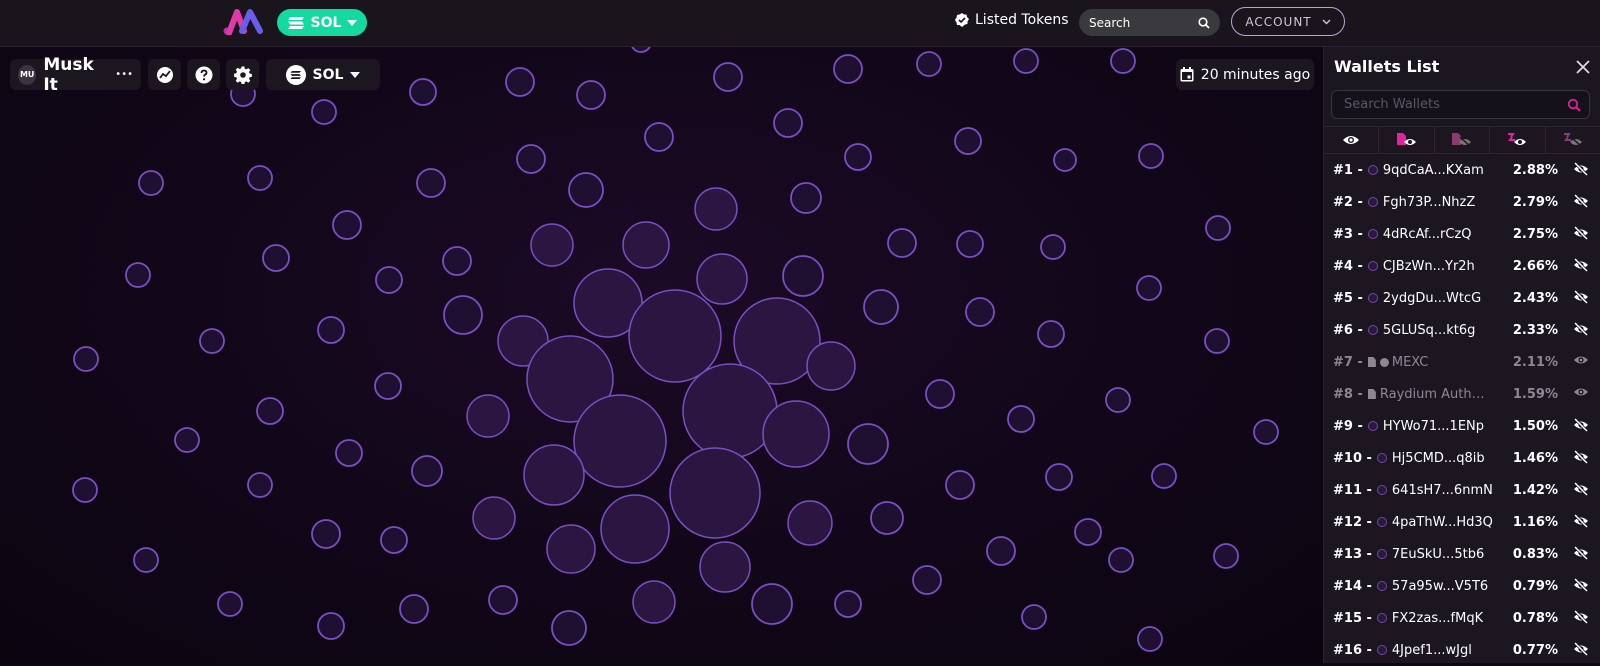  I want to click on hide-exchanges-filter, so click(1573, 140).